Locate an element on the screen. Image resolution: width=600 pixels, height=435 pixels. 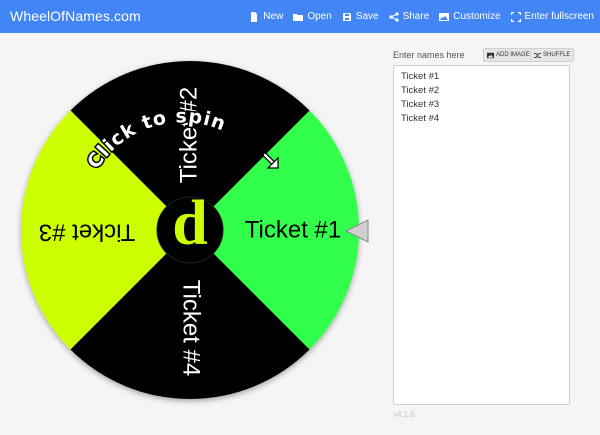
folder-icon is located at coordinates (298, 17).